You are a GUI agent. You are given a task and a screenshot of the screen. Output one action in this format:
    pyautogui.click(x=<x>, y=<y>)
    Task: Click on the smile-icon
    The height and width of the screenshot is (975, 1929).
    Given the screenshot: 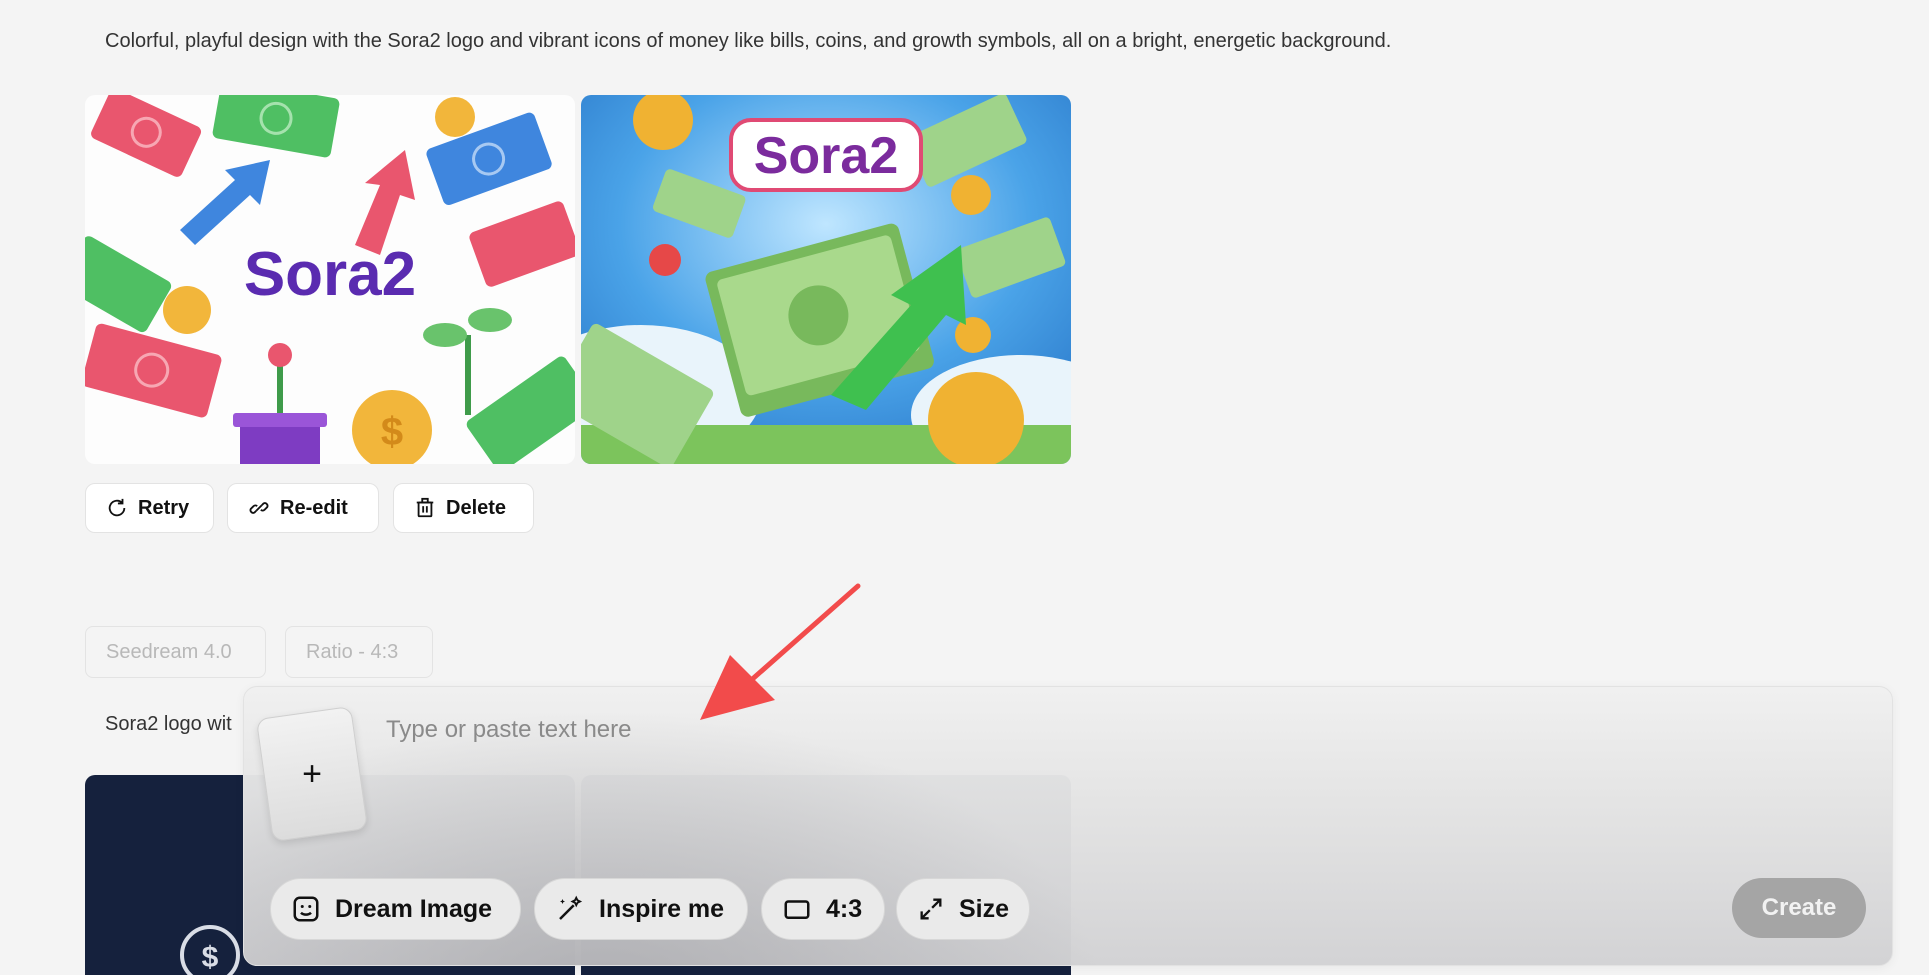 What is the action you would take?
    pyautogui.click(x=306, y=909)
    